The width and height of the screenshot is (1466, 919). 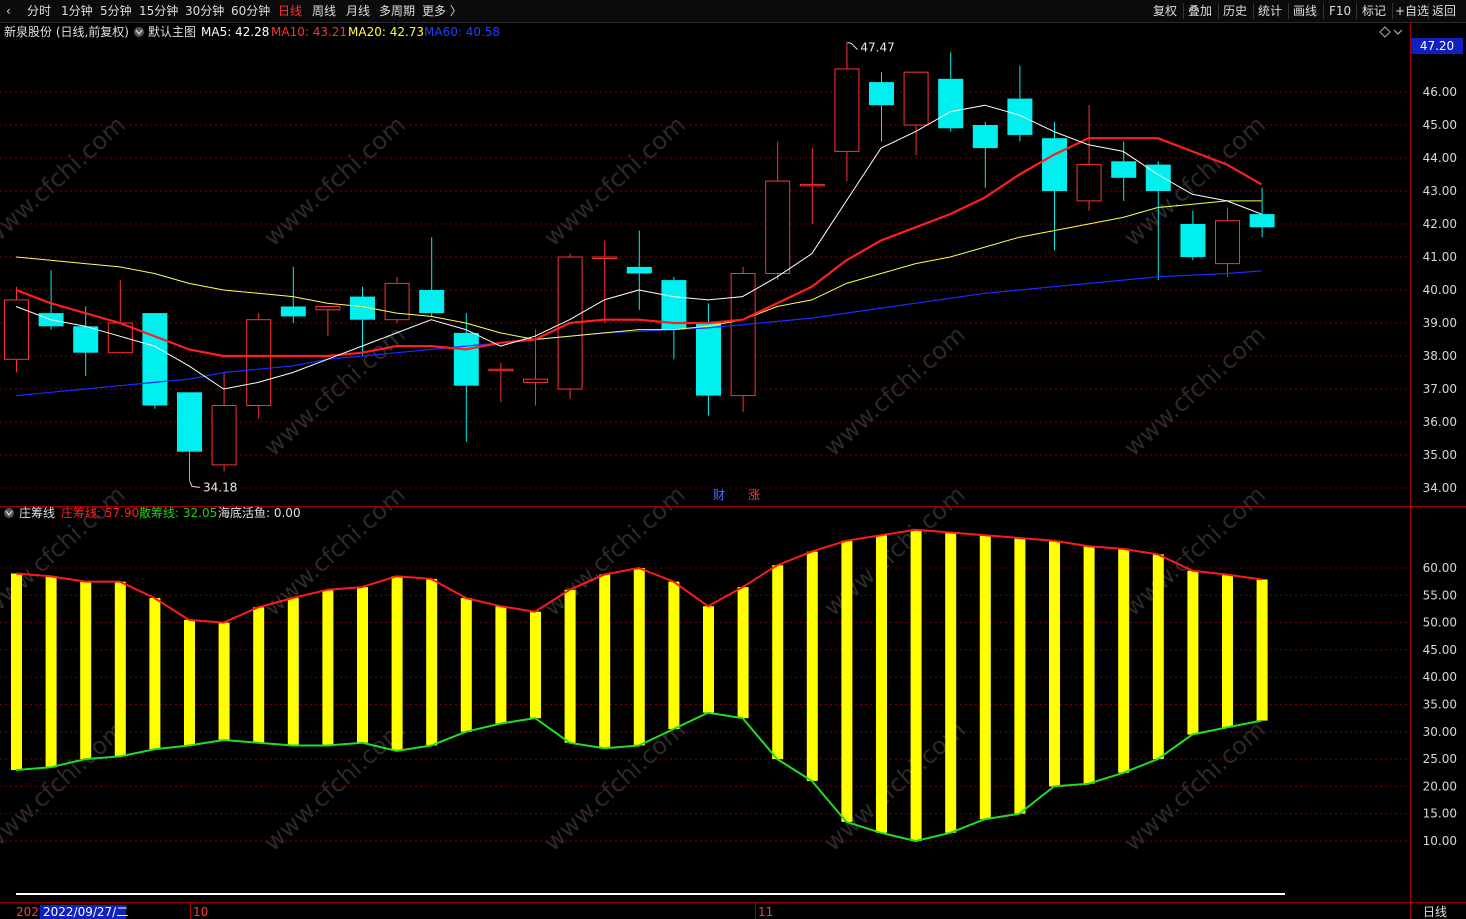 I want to click on period-tab-more: 更多 〉, so click(x=442, y=11).